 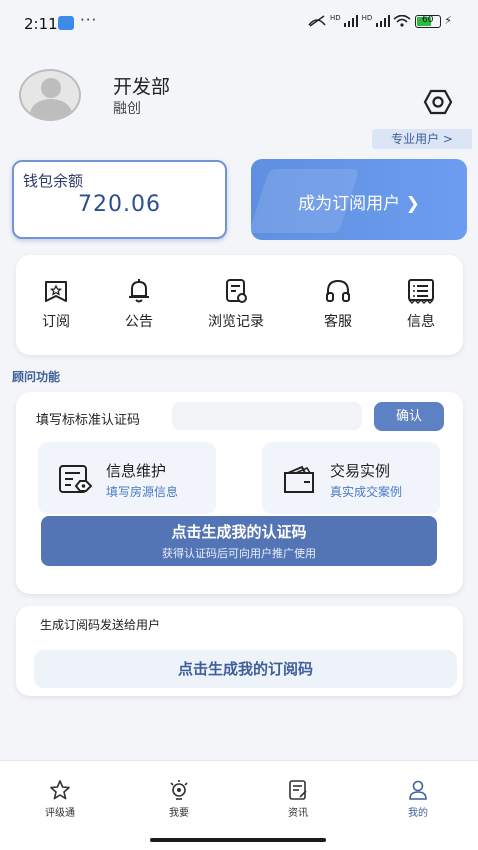 I want to click on subscription-code-label: 生成订阅码发送给用户, so click(x=100, y=625).